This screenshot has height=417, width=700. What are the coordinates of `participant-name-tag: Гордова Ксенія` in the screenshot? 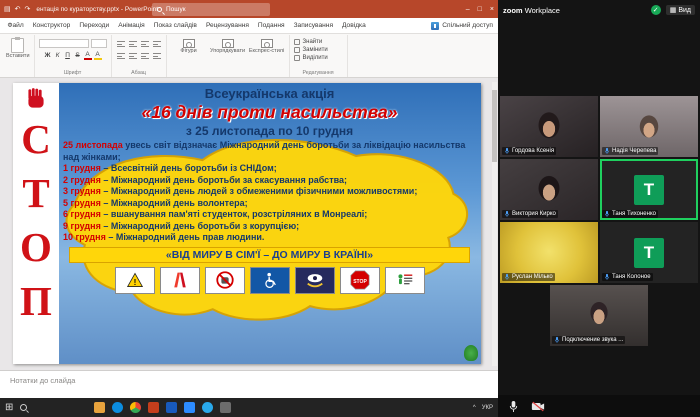 It's located at (529, 151).